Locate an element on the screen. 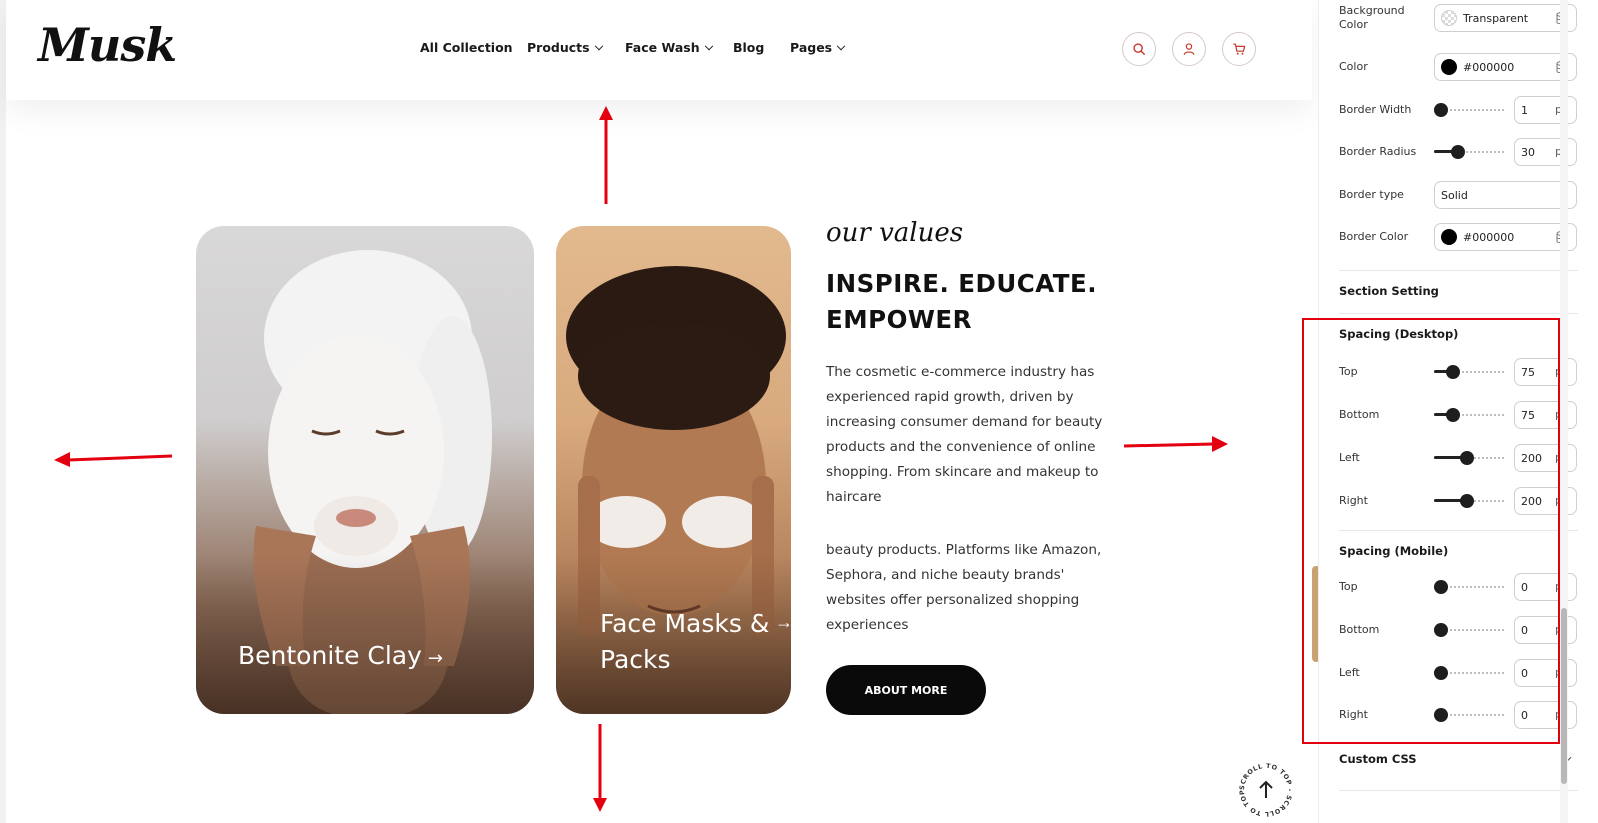 Image resolution: width=1598 pixels, height=823 pixels. arrow-up-icon is located at coordinates (1266, 789).